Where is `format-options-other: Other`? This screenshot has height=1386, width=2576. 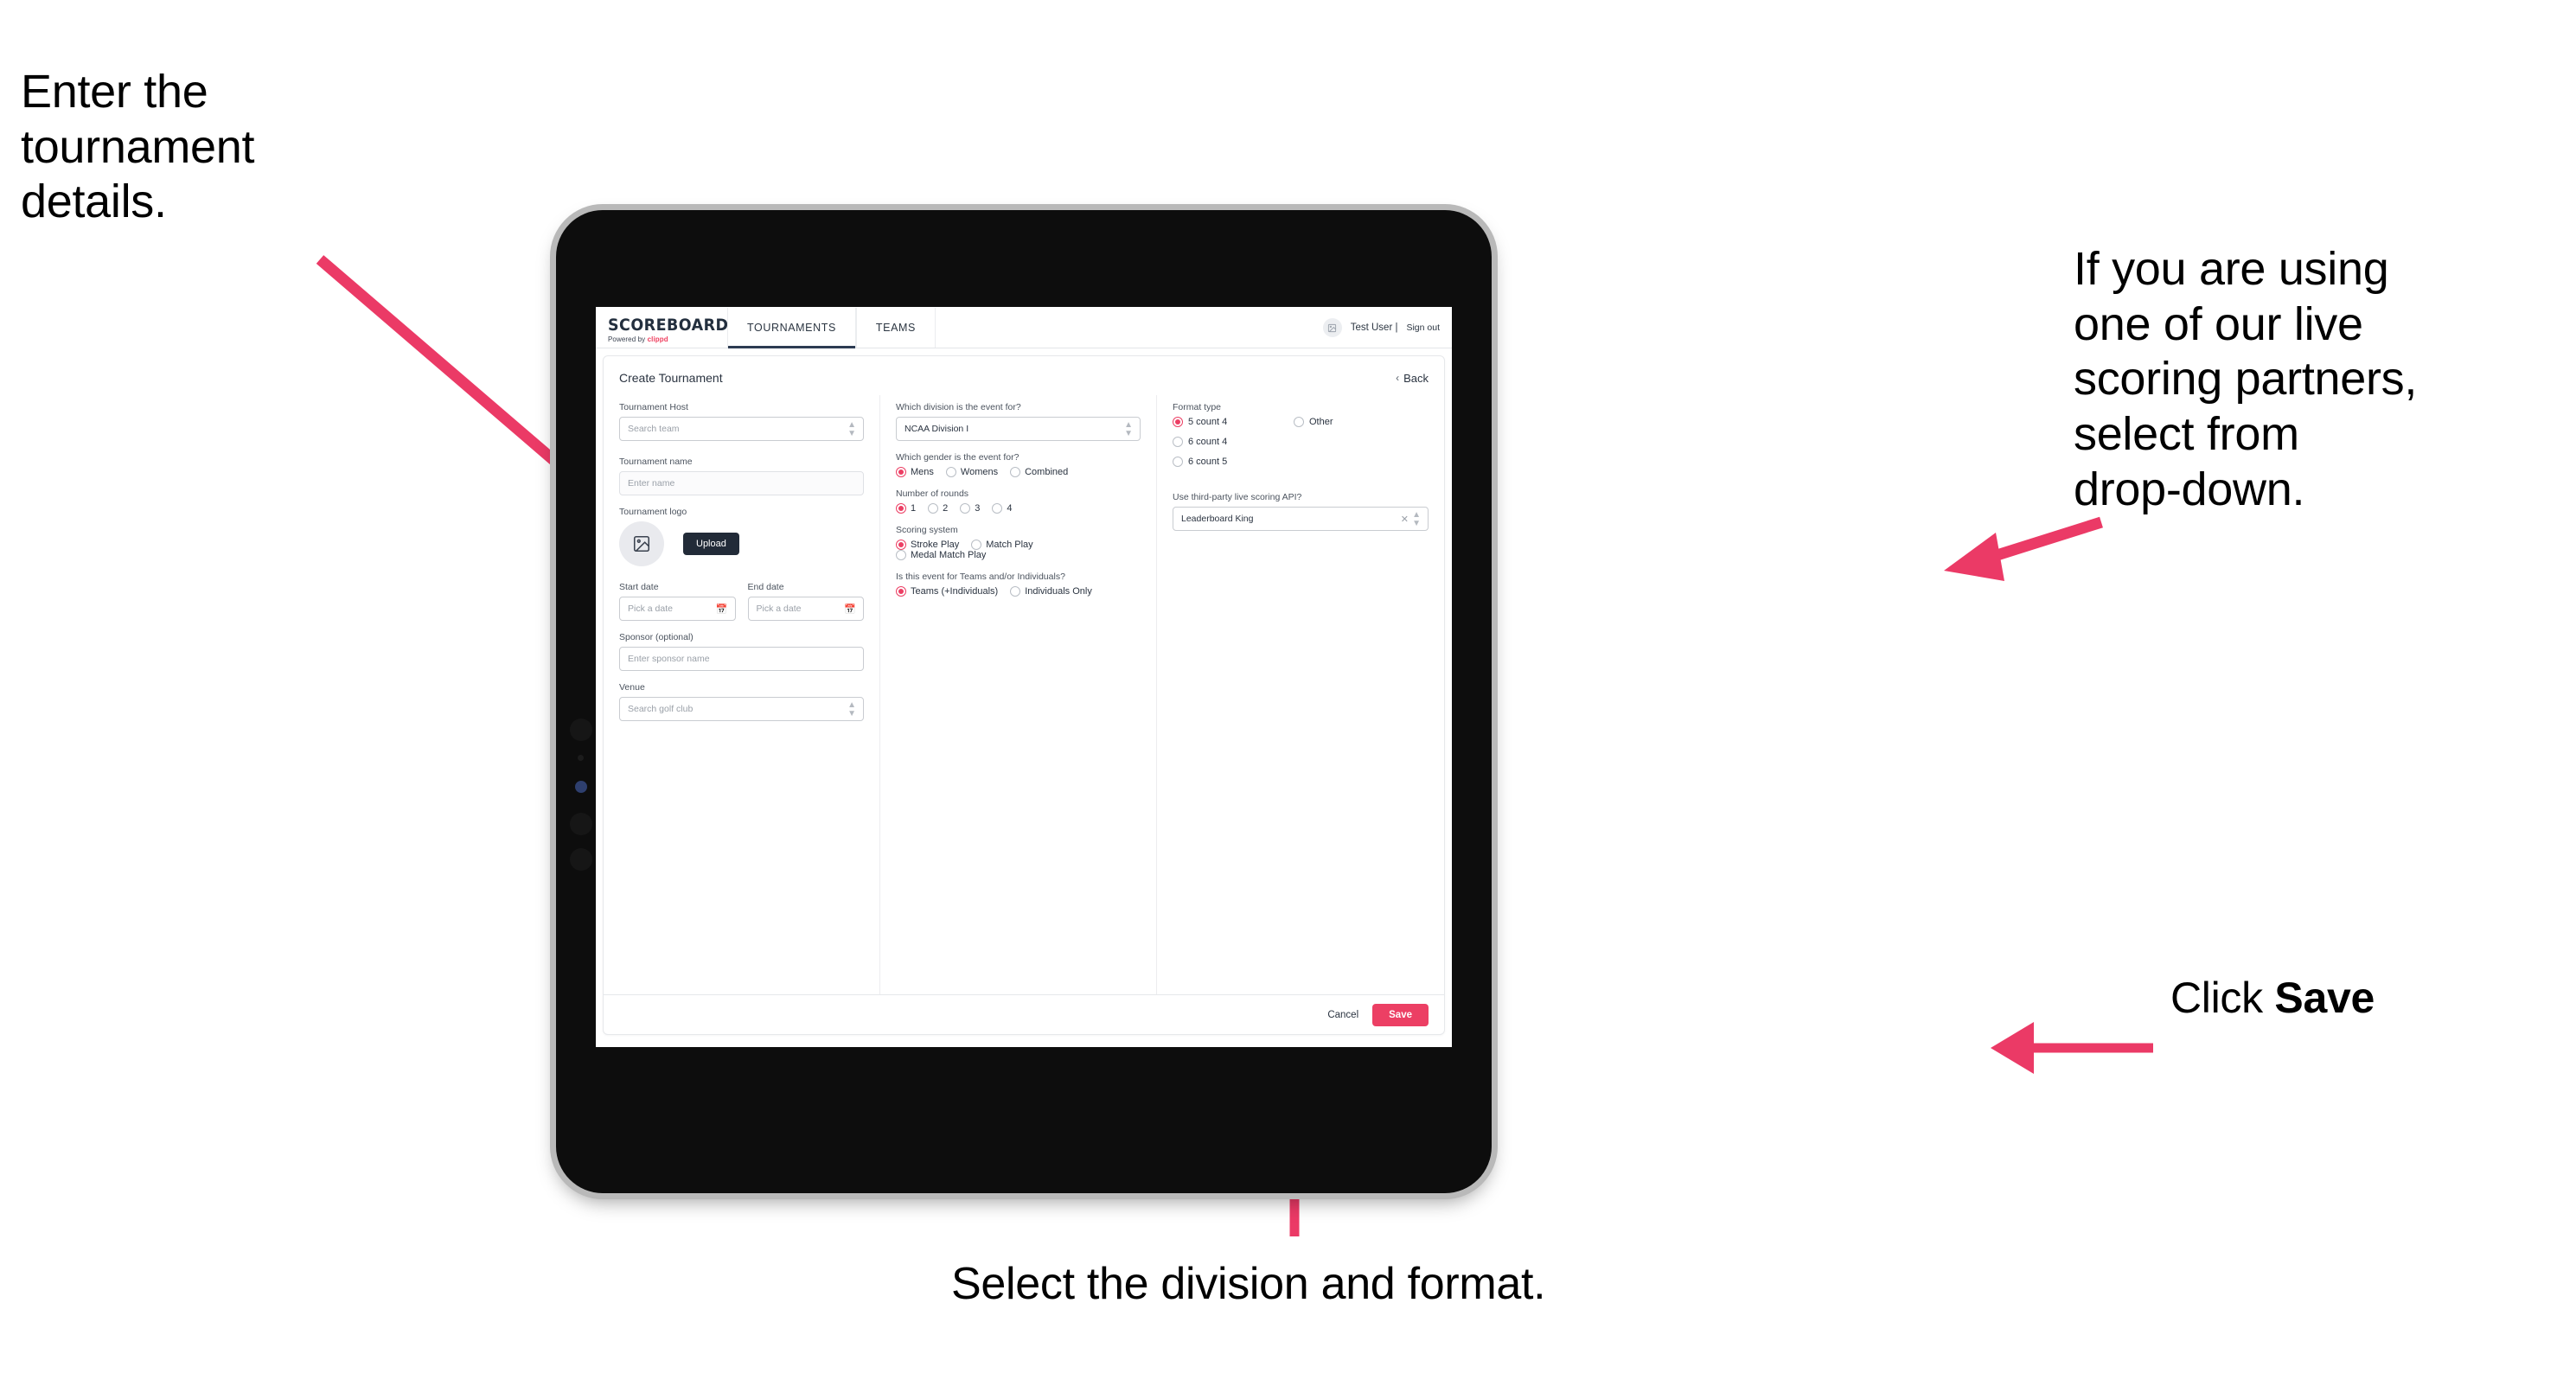
format-options-other: Other is located at coordinates (1314, 447).